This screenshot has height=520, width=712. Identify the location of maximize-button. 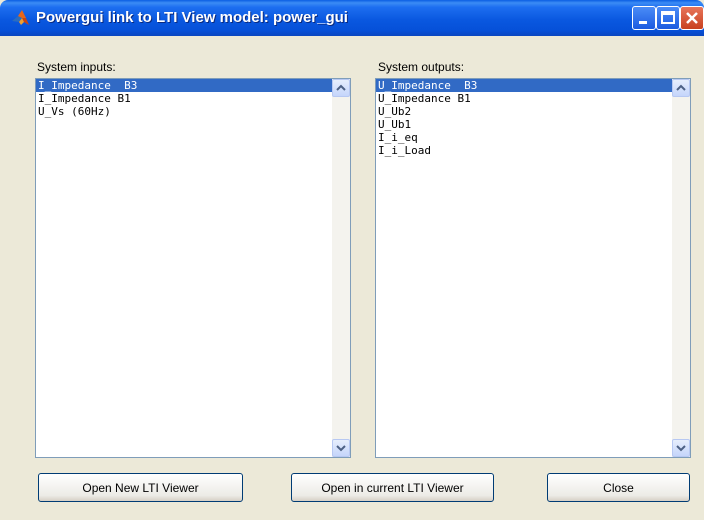
(668, 18).